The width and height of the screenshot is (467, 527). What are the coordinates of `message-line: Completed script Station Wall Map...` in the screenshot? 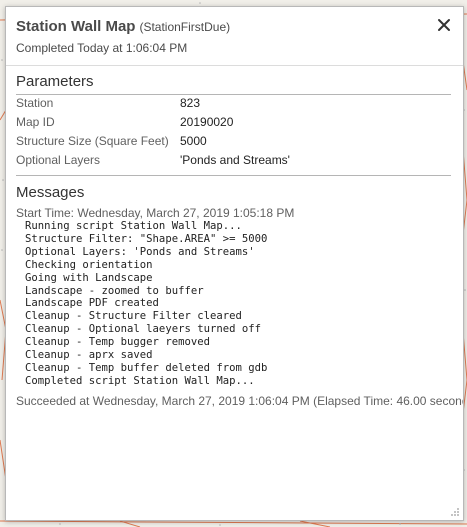 It's located at (140, 380).